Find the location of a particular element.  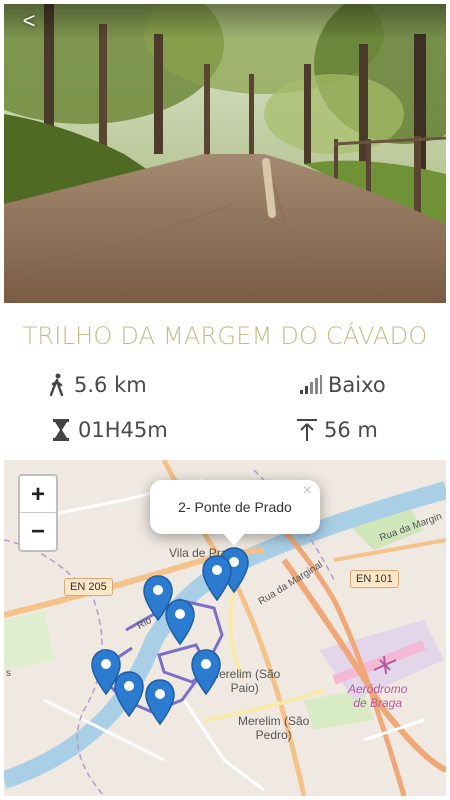

popup-close-button: × is located at coordinates (307, 491).